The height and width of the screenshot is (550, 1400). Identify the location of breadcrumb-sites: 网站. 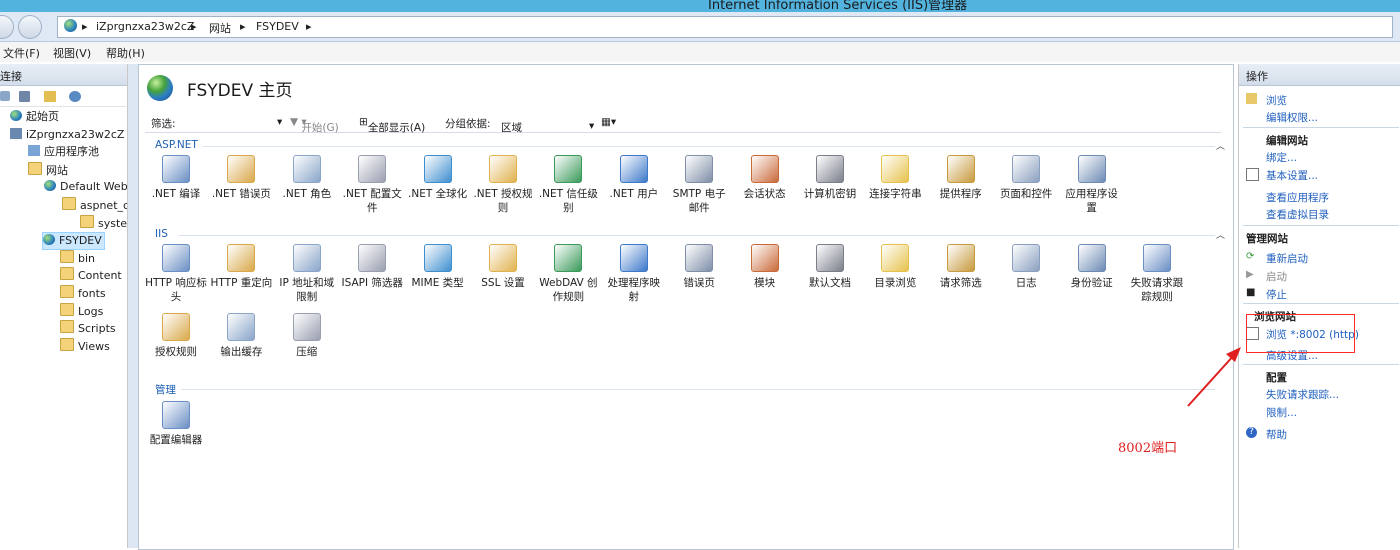
(220, 28).